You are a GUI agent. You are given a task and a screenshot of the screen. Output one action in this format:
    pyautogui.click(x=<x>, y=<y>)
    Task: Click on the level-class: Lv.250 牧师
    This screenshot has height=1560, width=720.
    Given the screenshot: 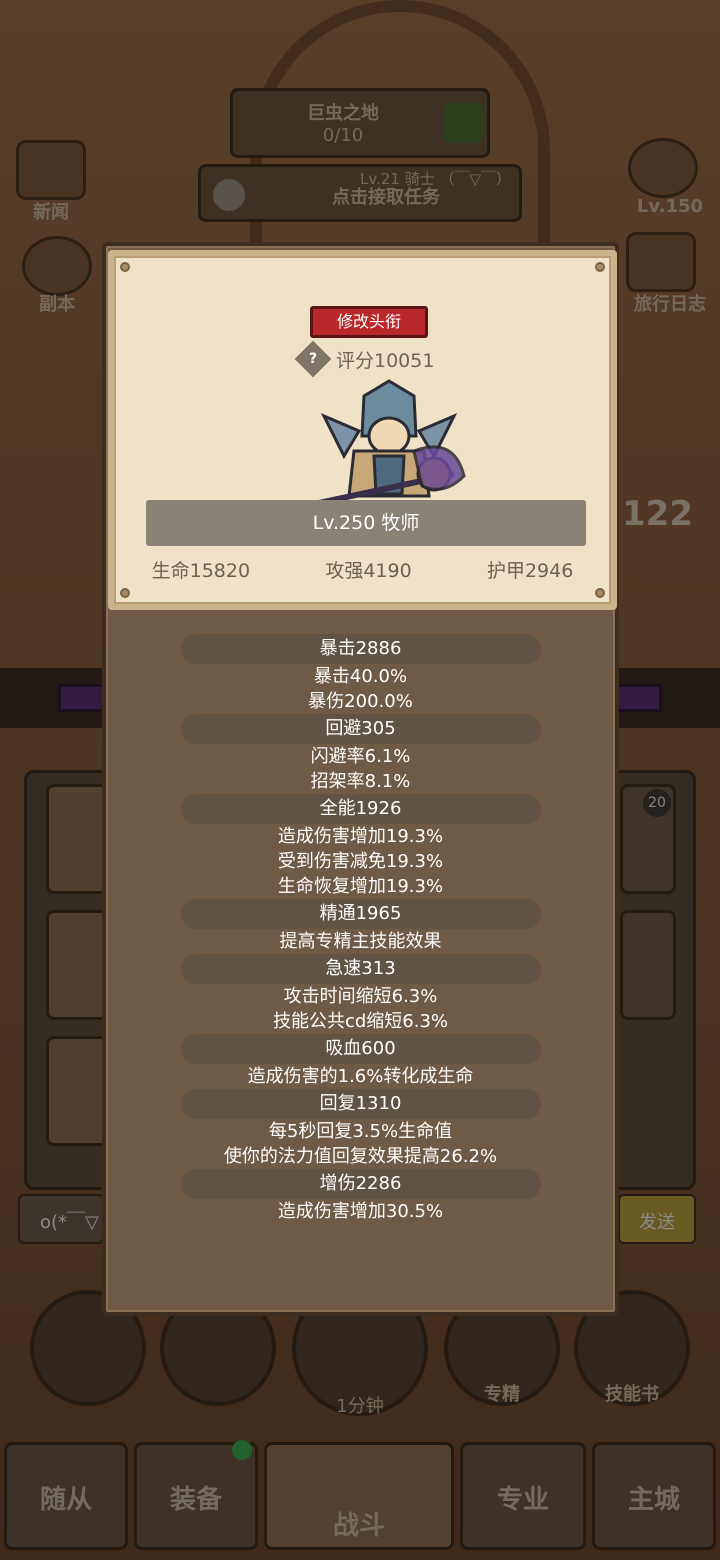 What is the action you would take?
    pyautogui.click(x=366, y=523)
    